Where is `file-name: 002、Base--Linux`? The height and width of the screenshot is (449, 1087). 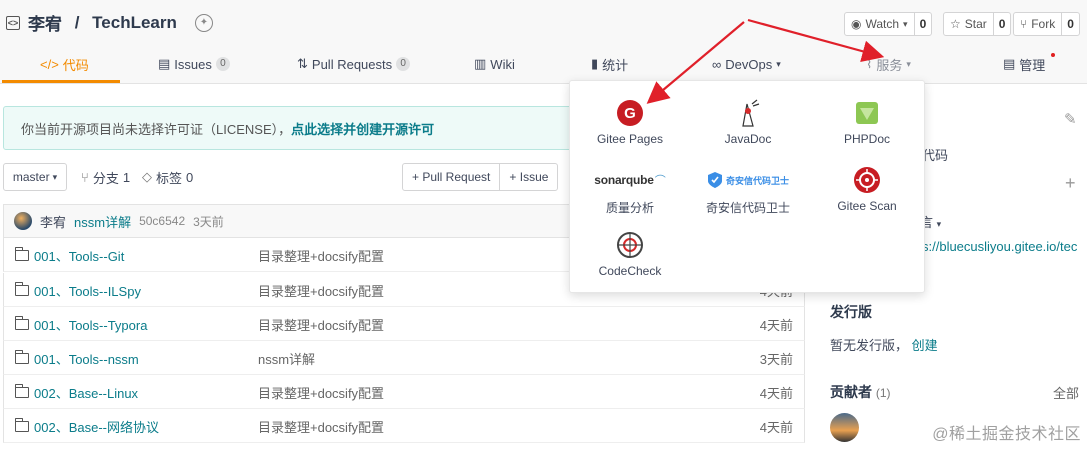
file-name: 002、Base--Linux is located at coordinates (86, 392).